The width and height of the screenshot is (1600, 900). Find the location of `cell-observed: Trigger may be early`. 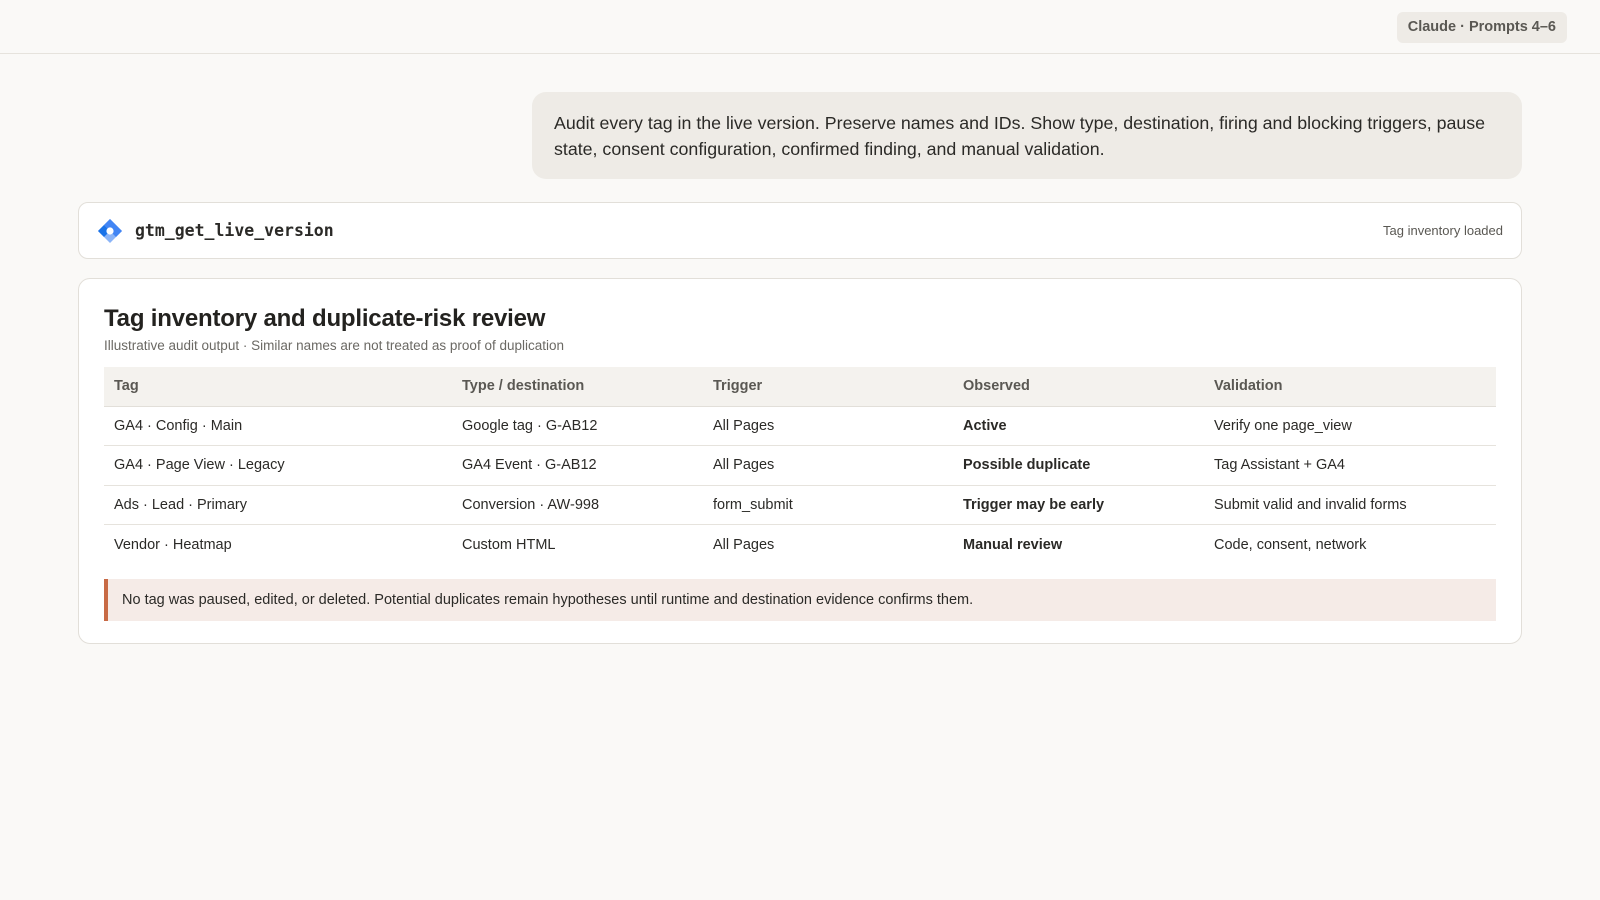

cell-observed: Trigger may be early is located at coordinates (1078, 505).